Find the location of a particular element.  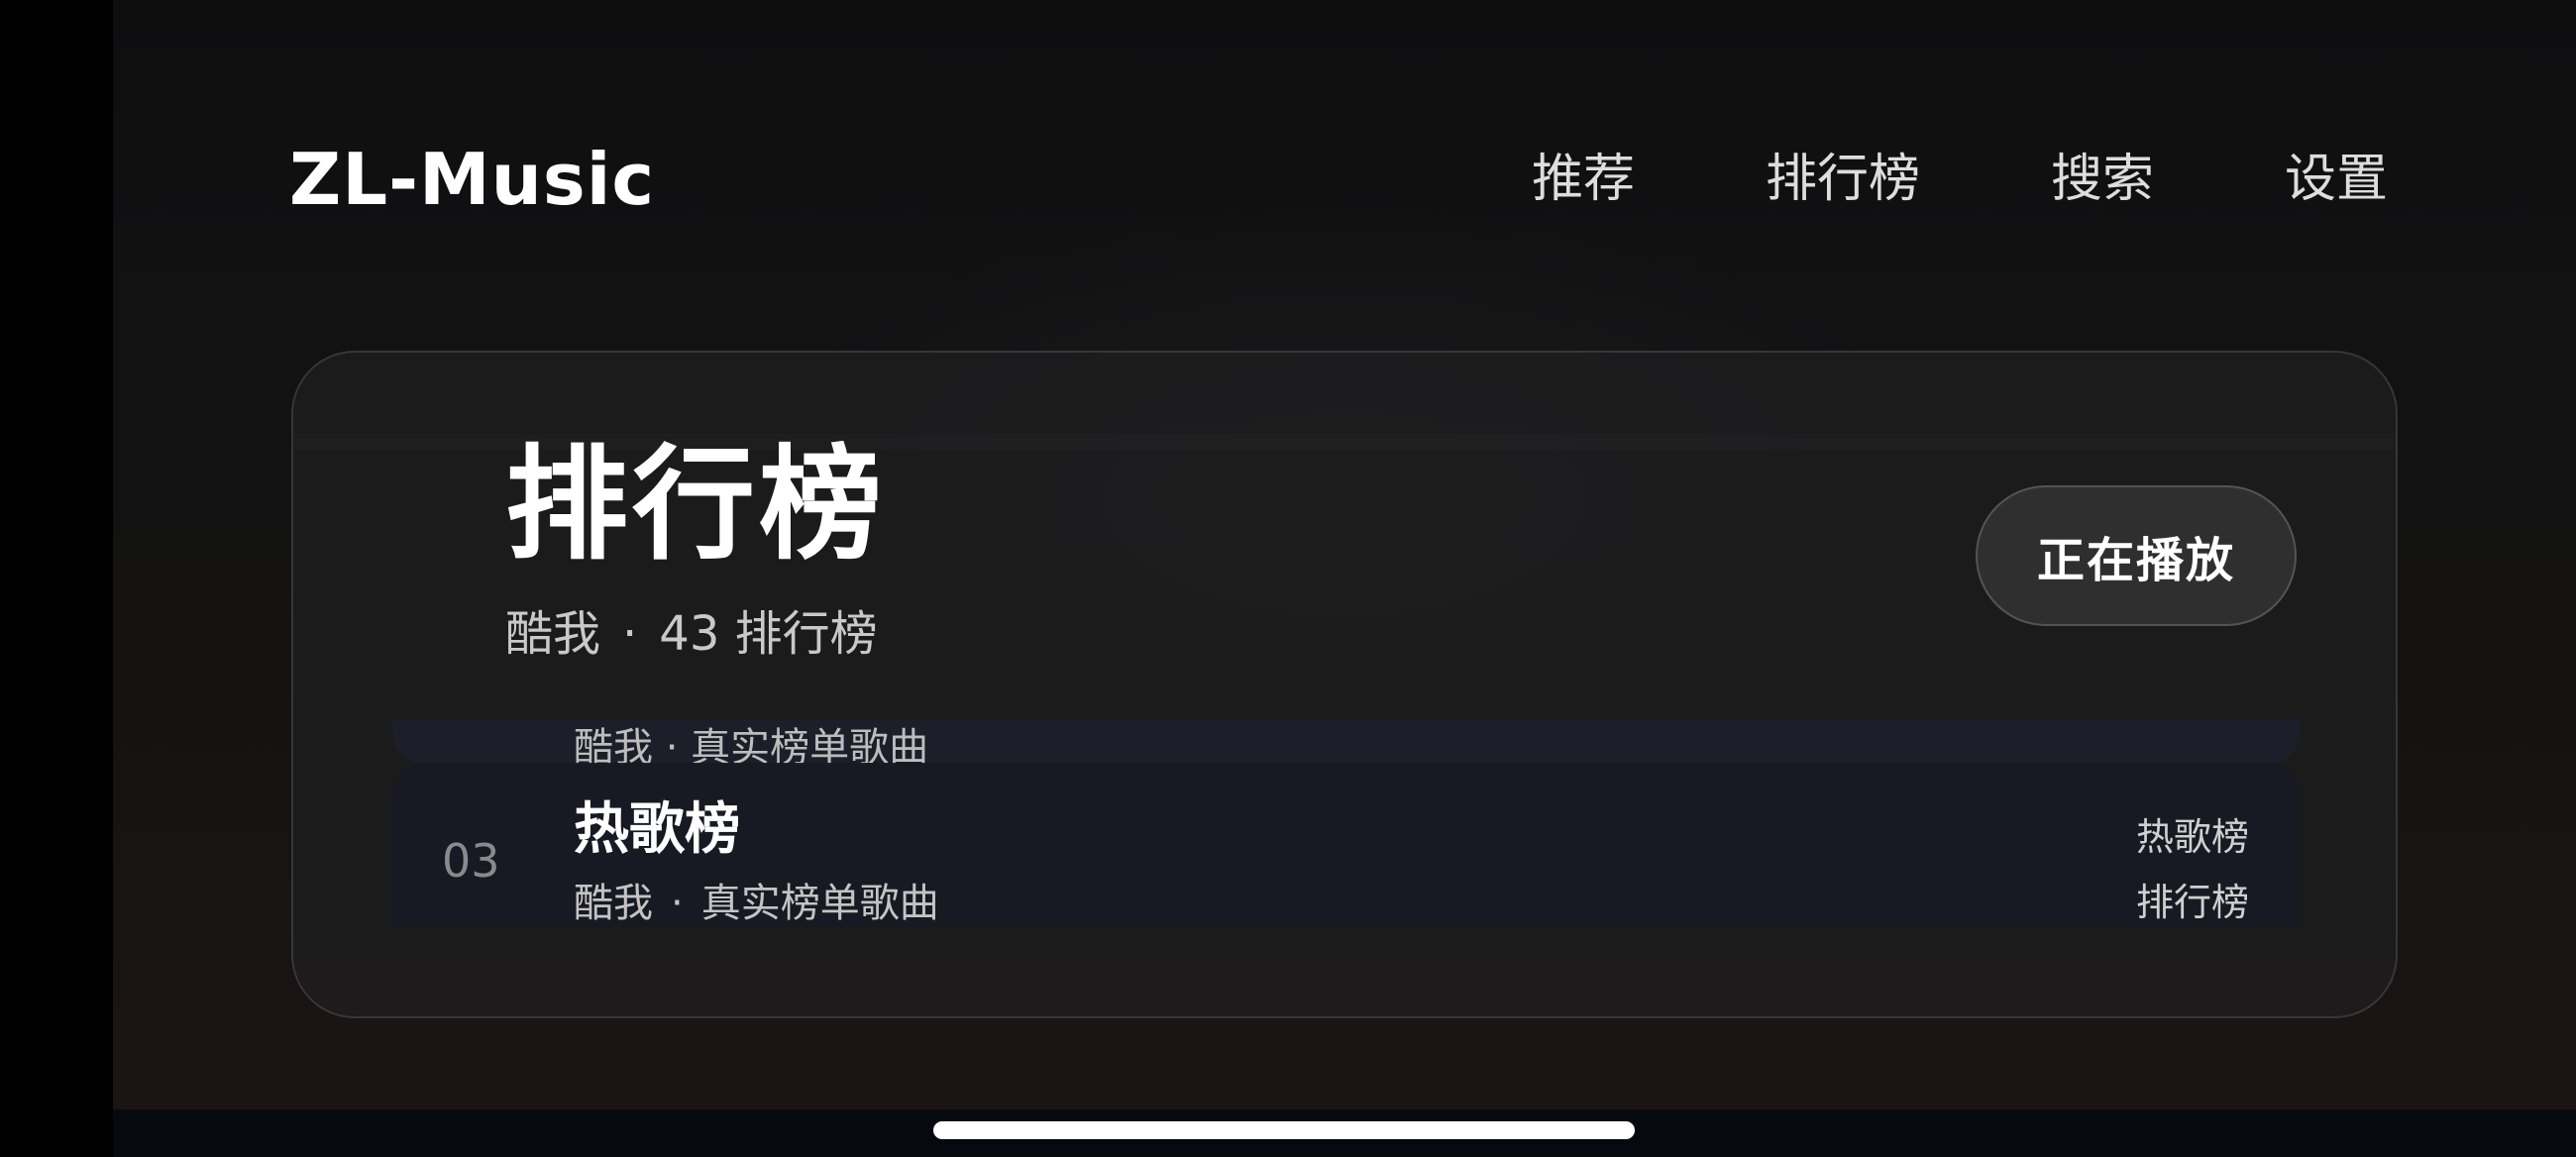

nav-item-charts: 排行榜 is located at coordinates (1843, 179).